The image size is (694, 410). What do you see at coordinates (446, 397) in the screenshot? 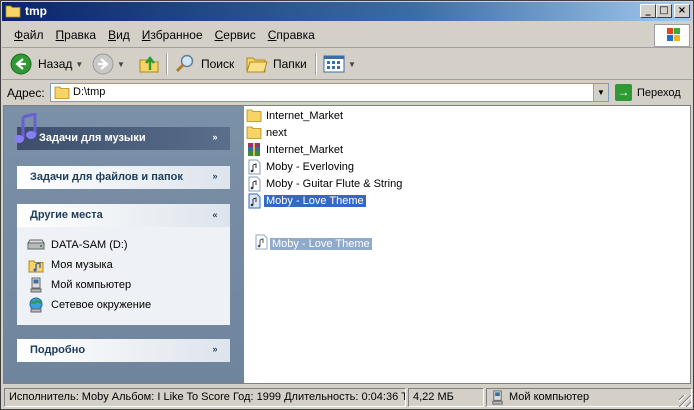
I see `status-size: 4,22 МБ` at bounding box center [446, 397].